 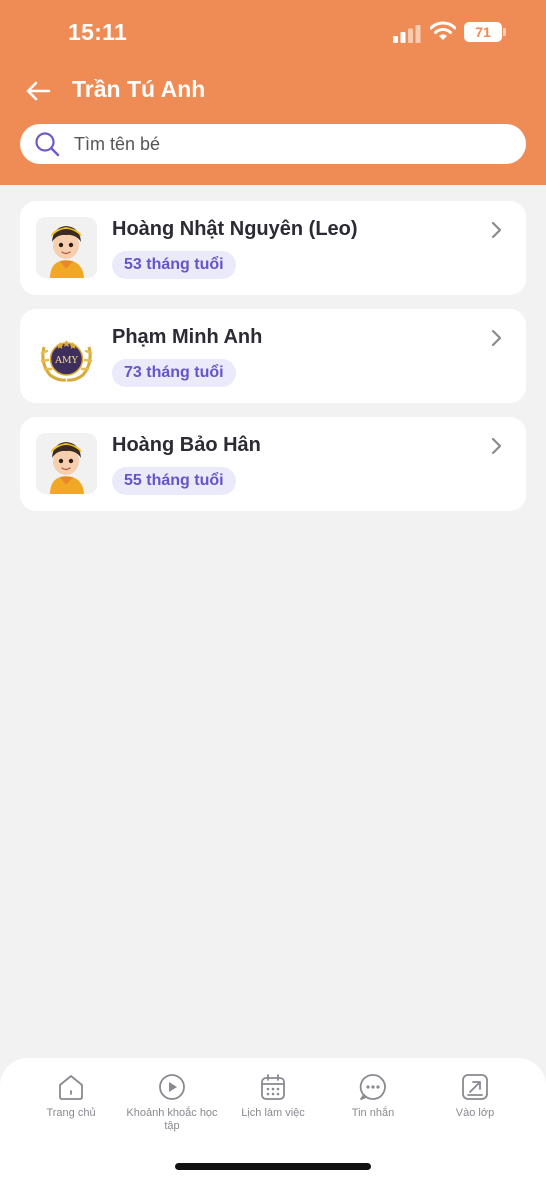 What do you see at coordinates (174, 265) in the screenshot?
I see `age-badge: 53 tháng tuổi` at bounding box center [174, 265].